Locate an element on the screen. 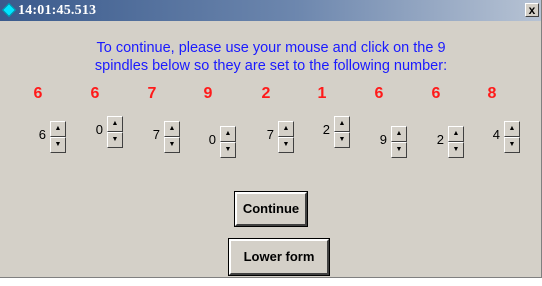  diamond-icon is located at coordinates (9, 10).